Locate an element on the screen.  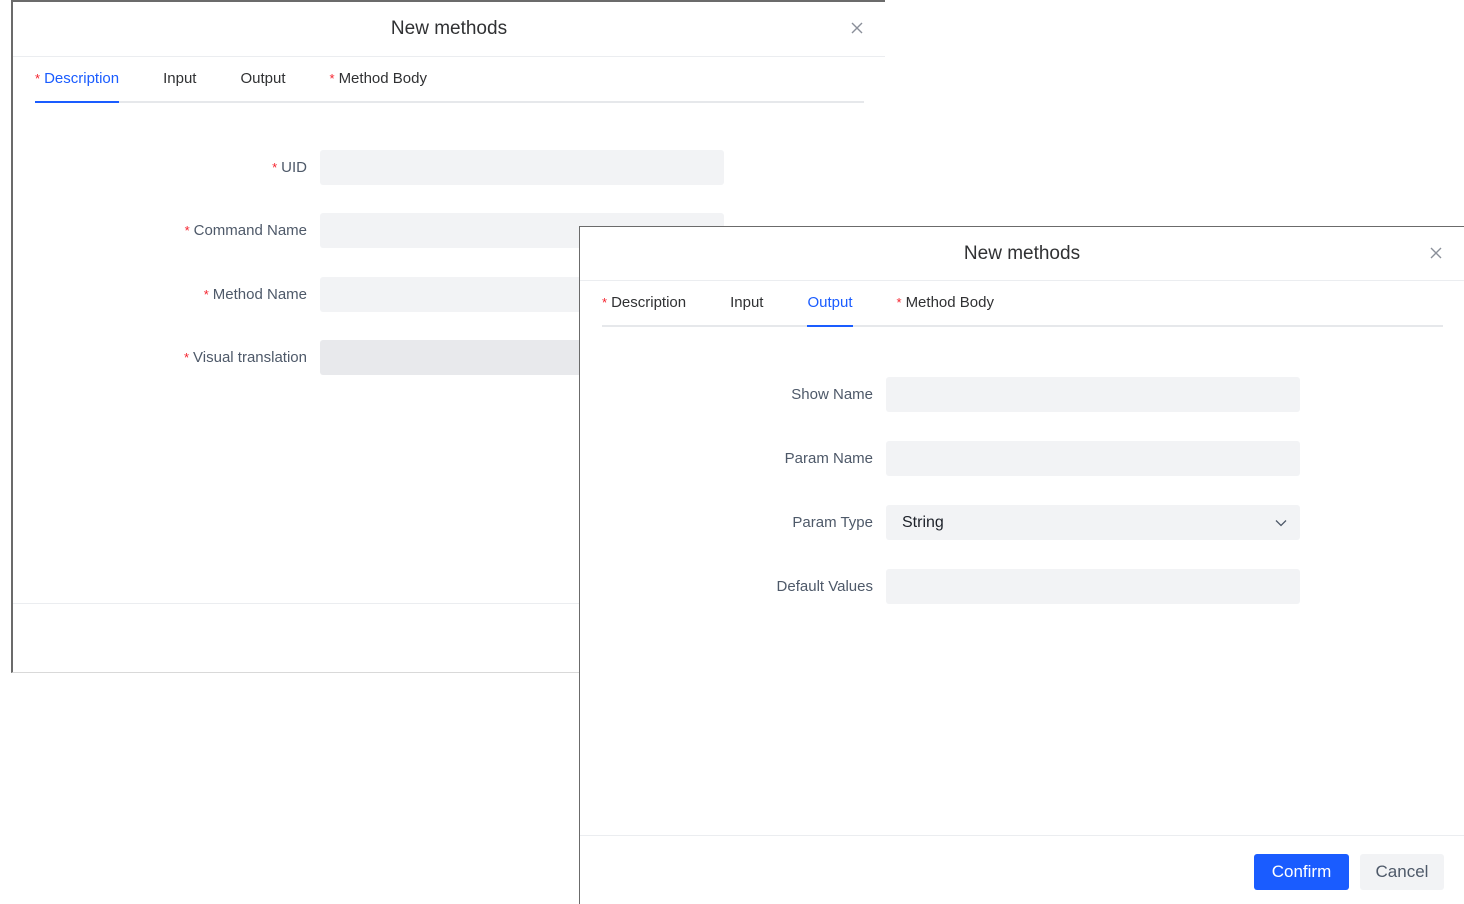
visual-translation-label-text: Visual translation is located at coordinates (250, 357).